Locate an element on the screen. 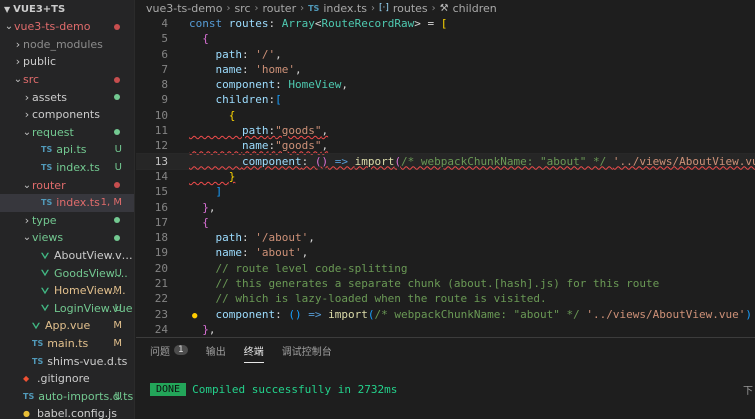  code-token: component is located at coordinates (245, 314).